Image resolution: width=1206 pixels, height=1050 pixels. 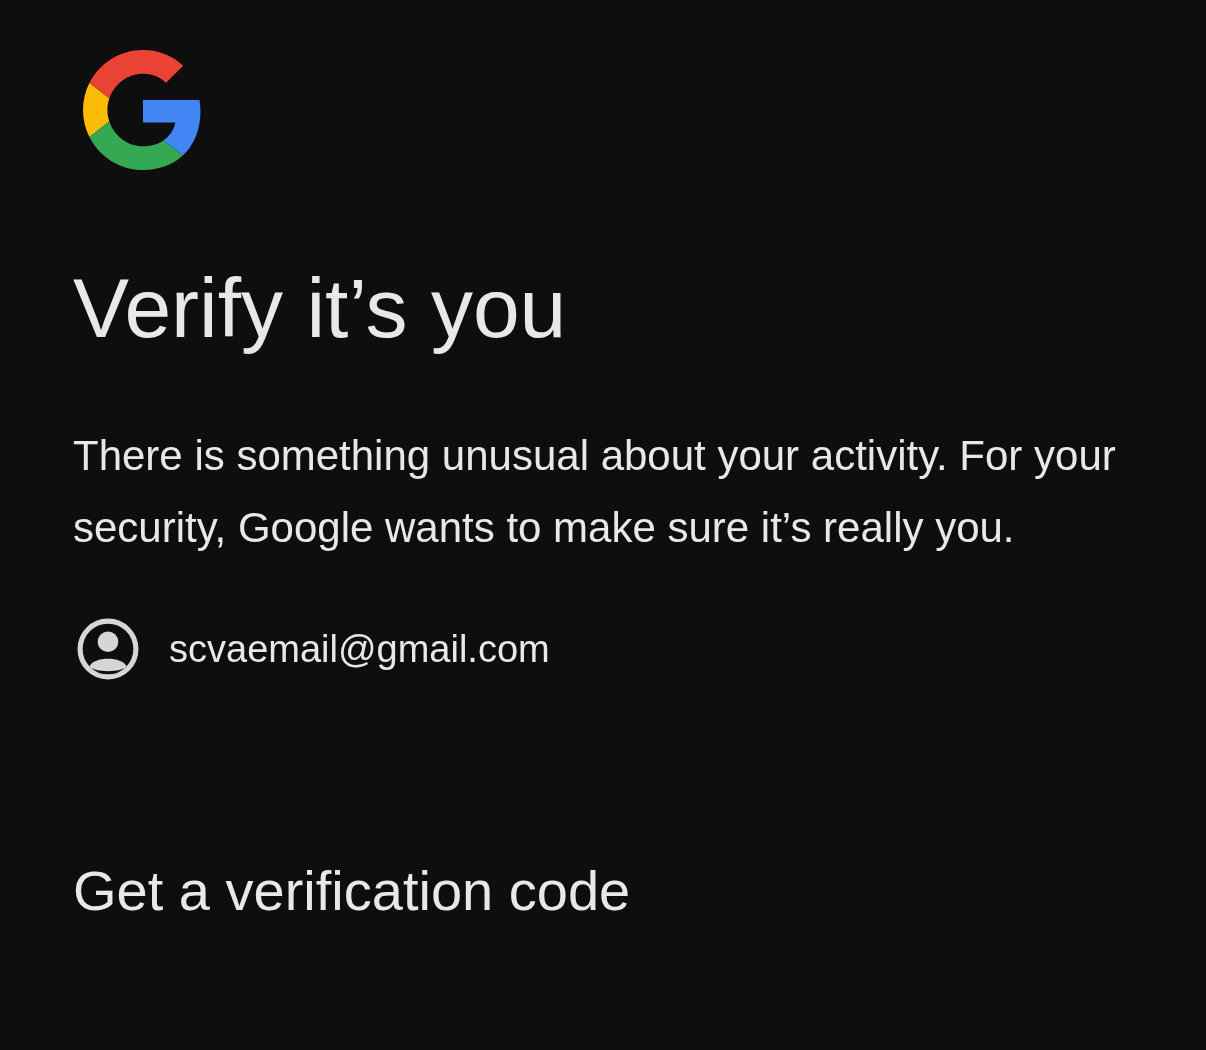 I want to click on section-heading: Get a verification code, so click(x=352, y=891).